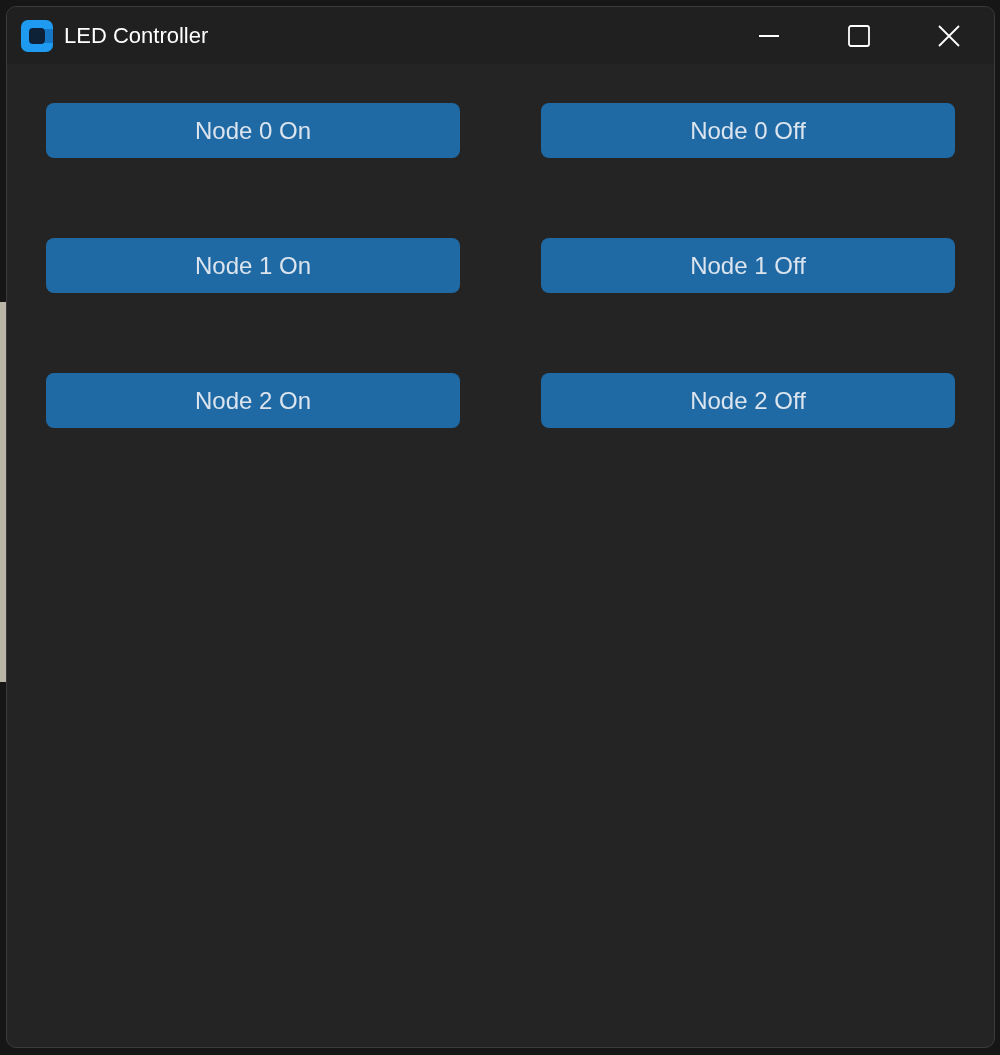 The image size is (1000, 1055). Describe the element at coordinates (769, 35) in the screenshot. I see `minimize-icon` at that location.